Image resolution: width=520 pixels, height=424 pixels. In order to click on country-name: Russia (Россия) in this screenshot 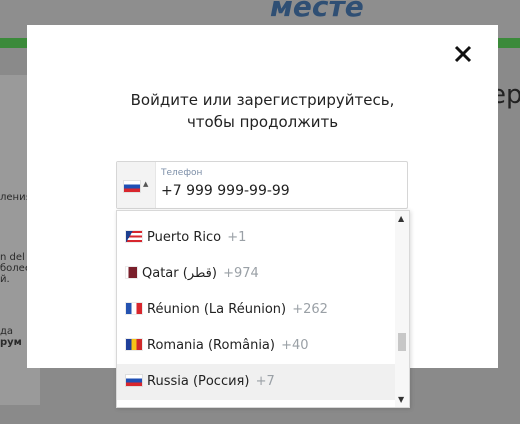, I will do `click(198, 381)`.